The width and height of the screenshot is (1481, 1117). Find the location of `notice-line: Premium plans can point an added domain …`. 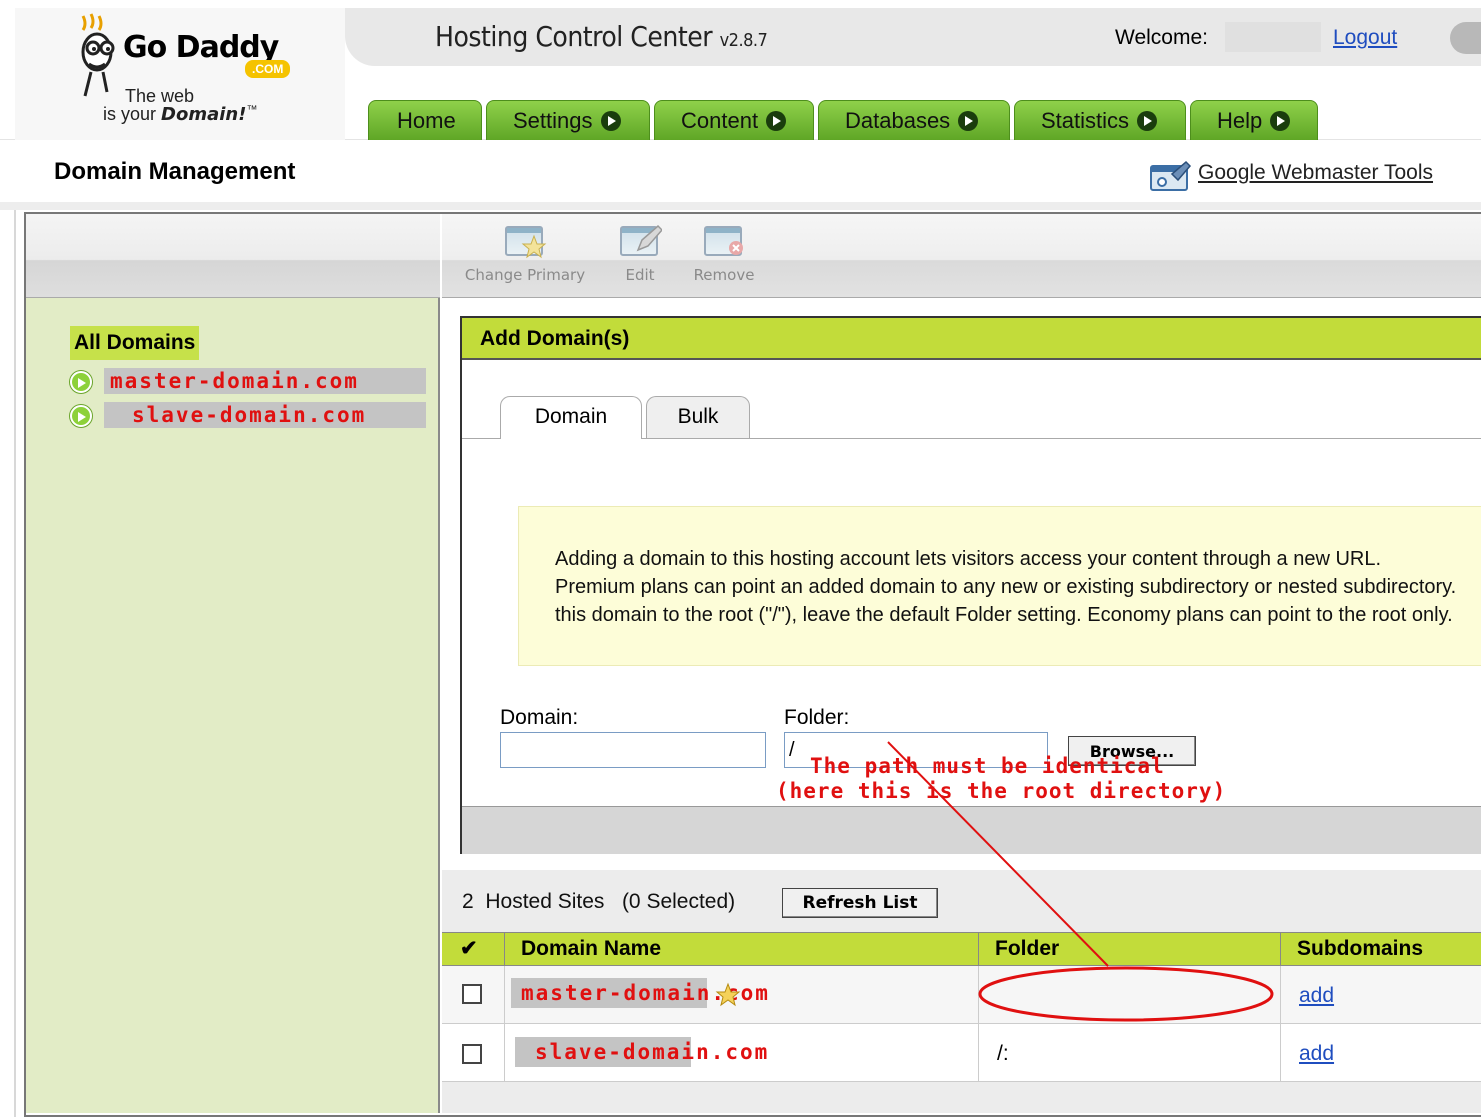

notice-line: Premium plans can point an added domain … is located at coordinates (1006, 587).